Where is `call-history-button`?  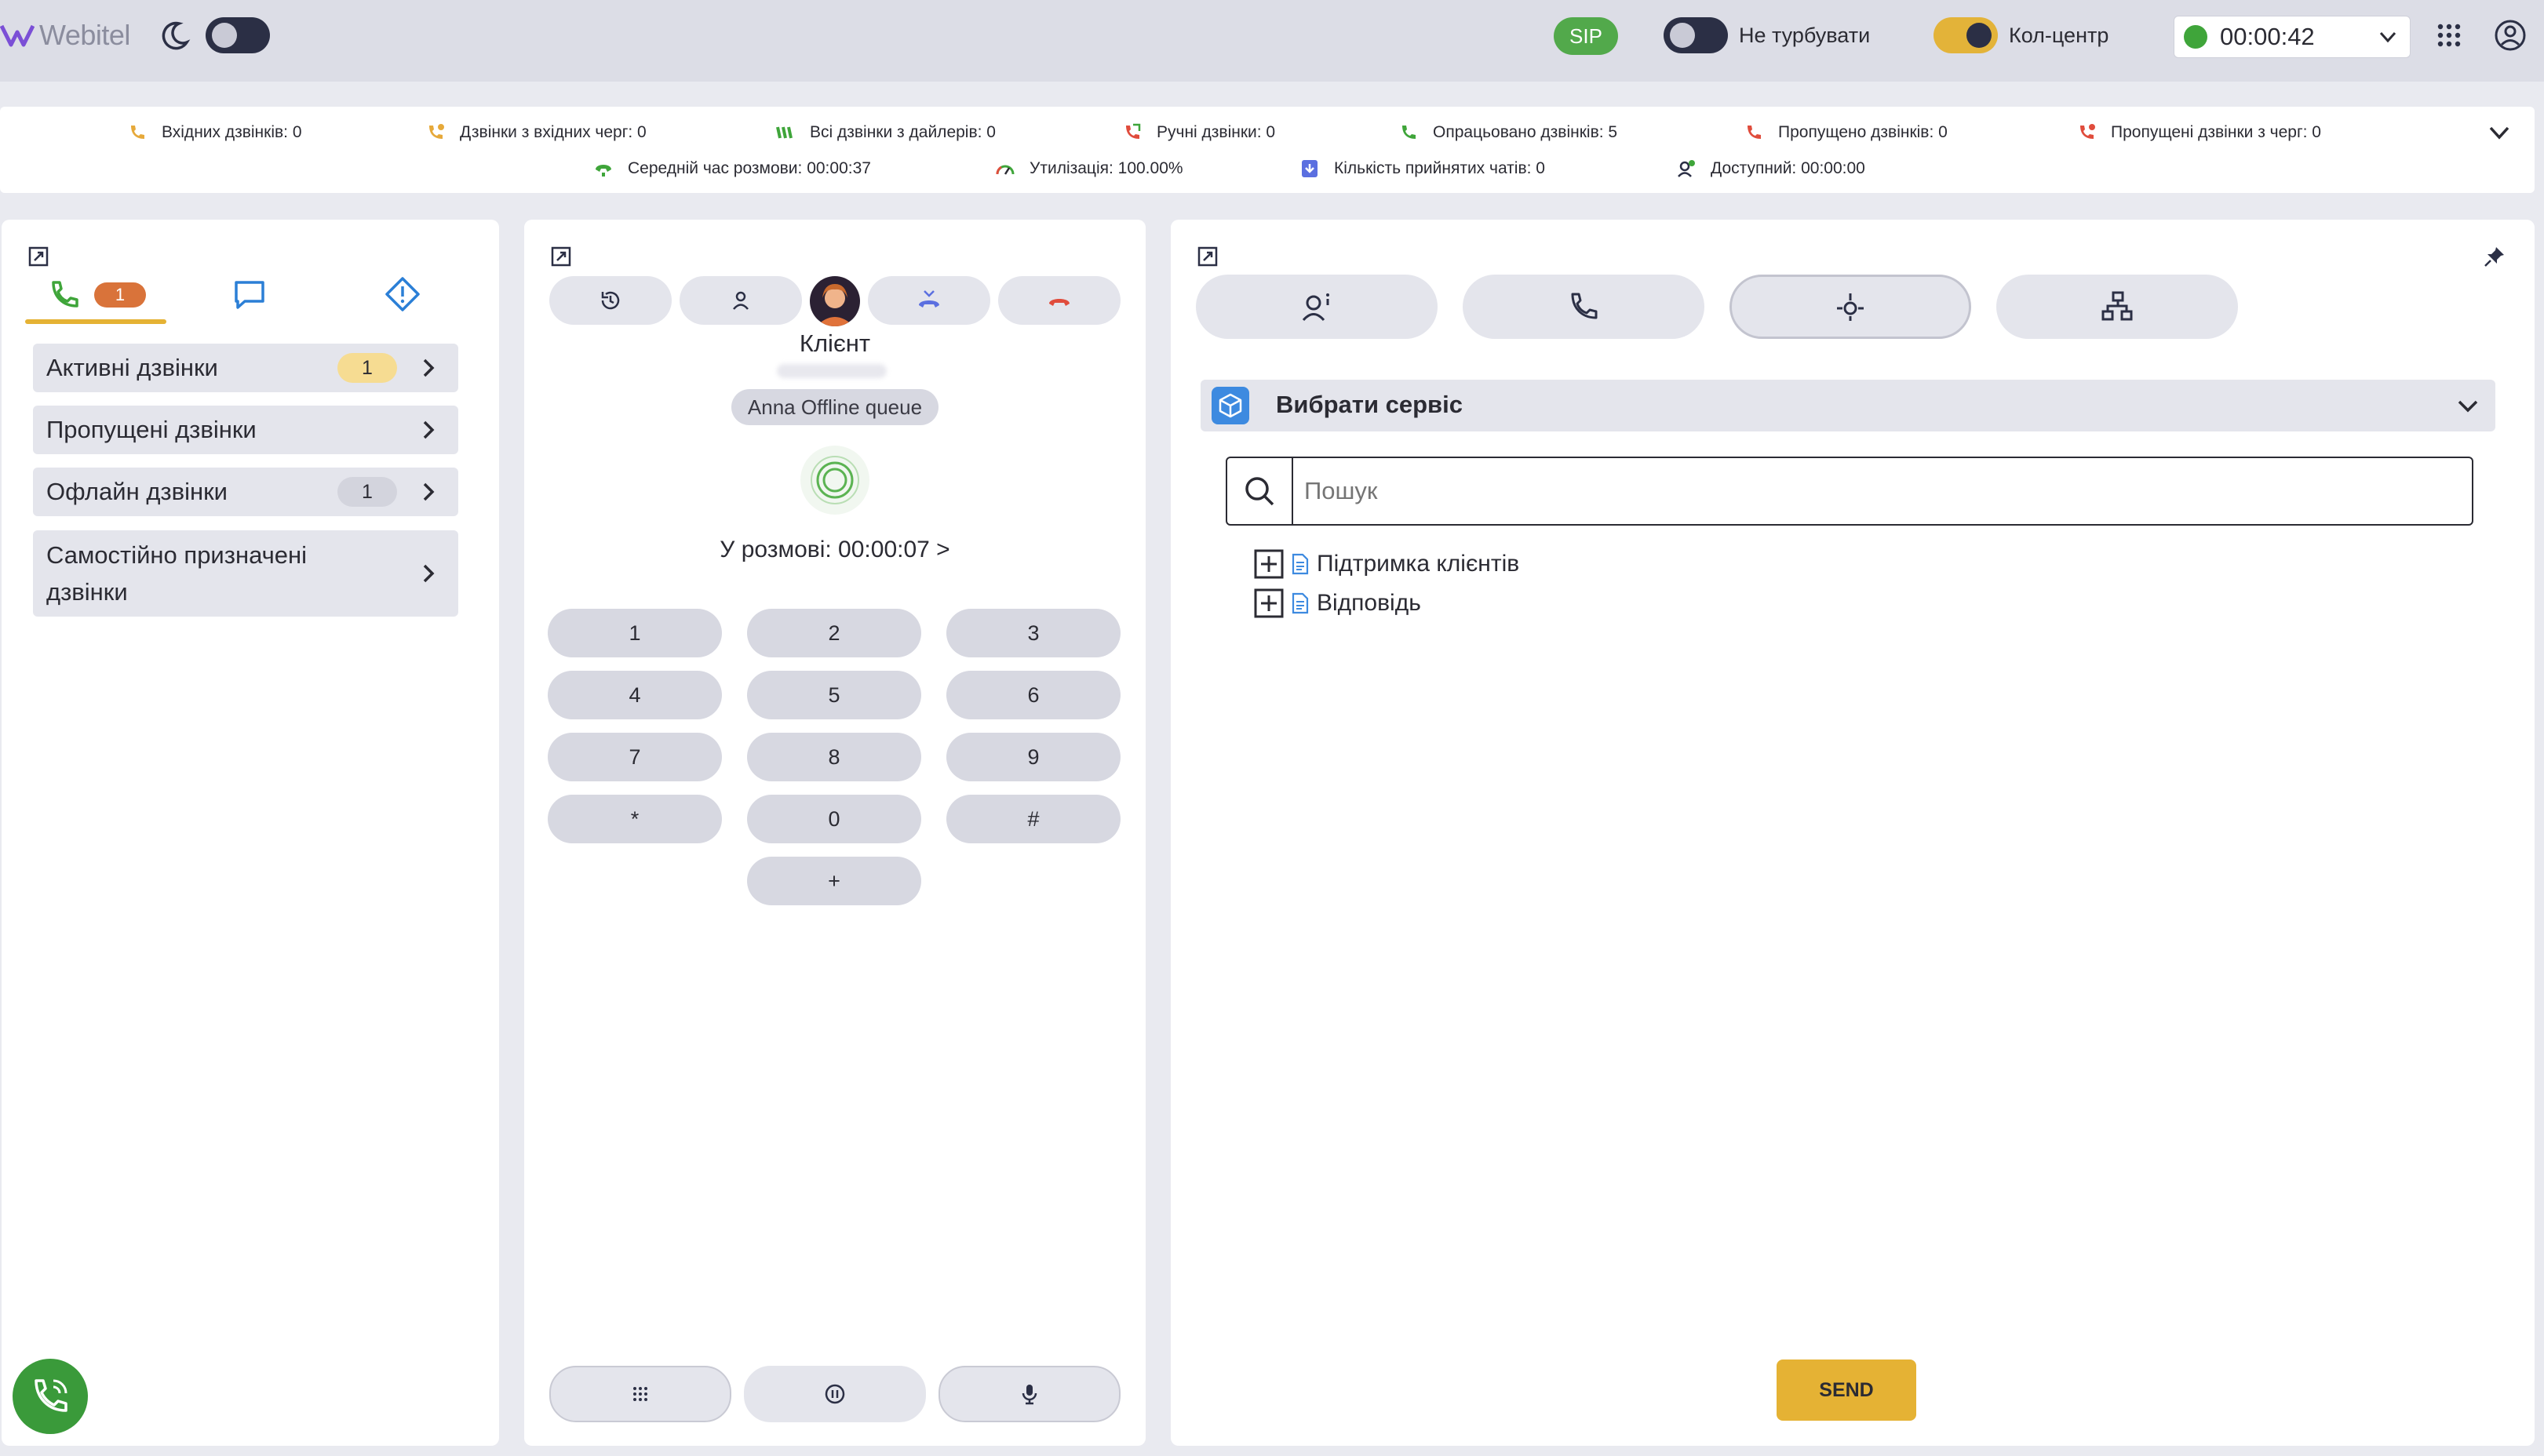
call-history-button is located at coordinates (610, 300).